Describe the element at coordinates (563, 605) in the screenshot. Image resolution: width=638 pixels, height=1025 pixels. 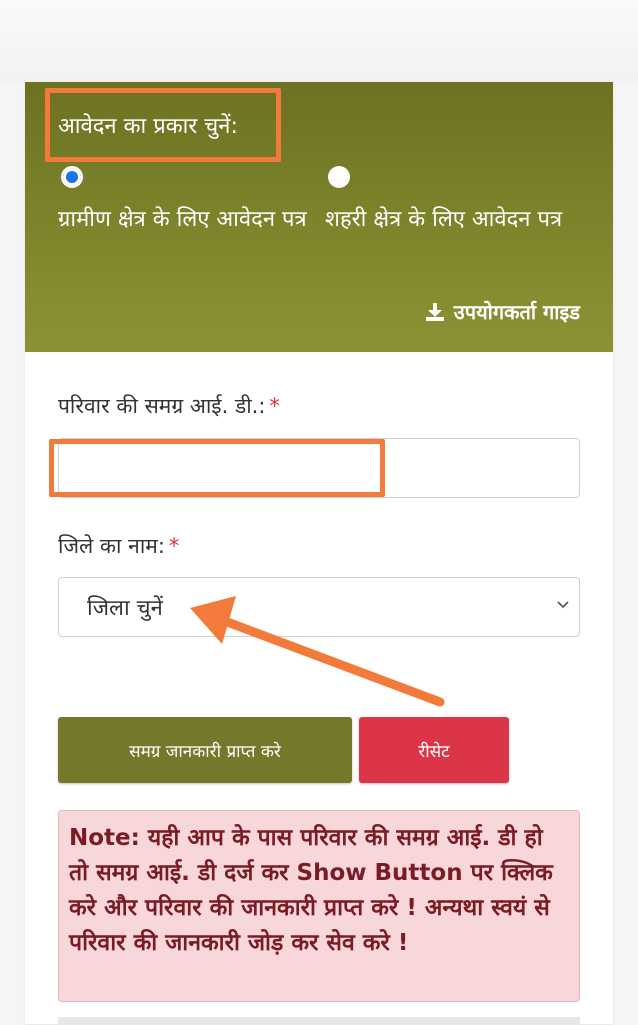
I see `chevron-down-icon` at that location.